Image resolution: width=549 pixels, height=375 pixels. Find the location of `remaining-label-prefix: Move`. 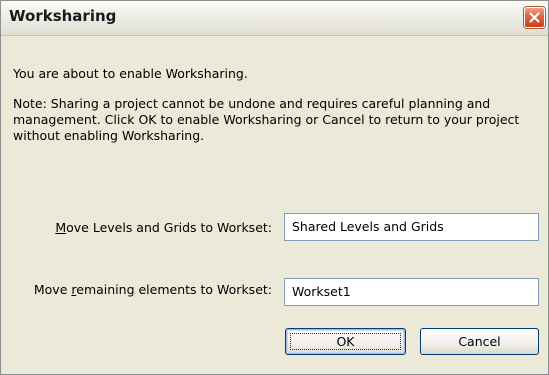

remaining-label-prefix: Move is located at coordinates (52, 289).